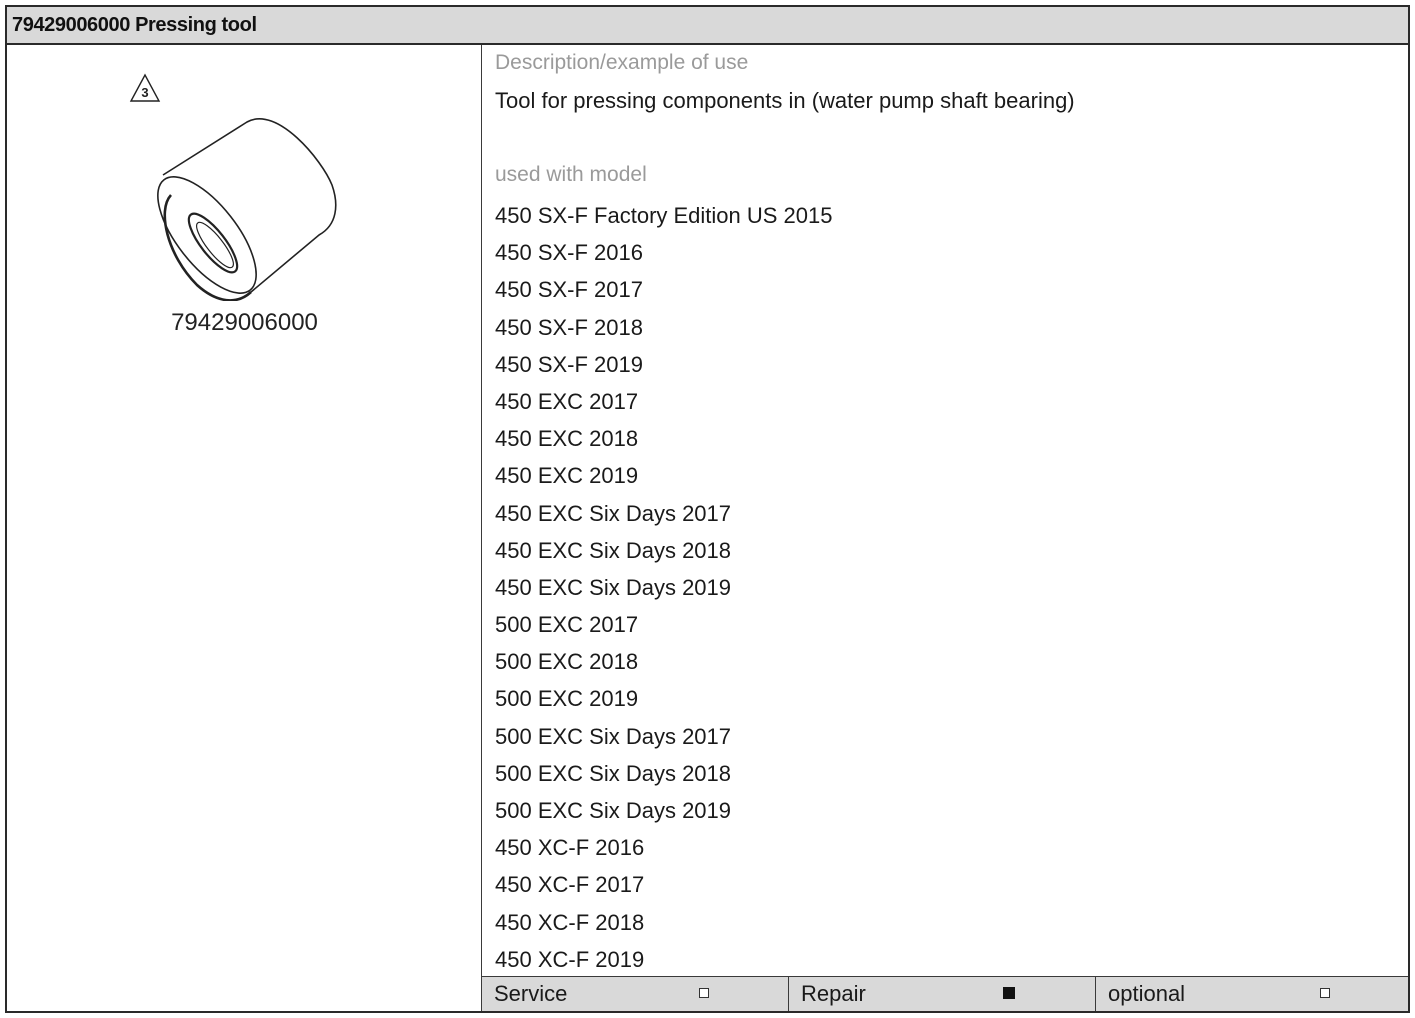 The height and width of the screenshot is (1018, 1415). I want to click on description-heading: Description/example of use, so click(622, 62).